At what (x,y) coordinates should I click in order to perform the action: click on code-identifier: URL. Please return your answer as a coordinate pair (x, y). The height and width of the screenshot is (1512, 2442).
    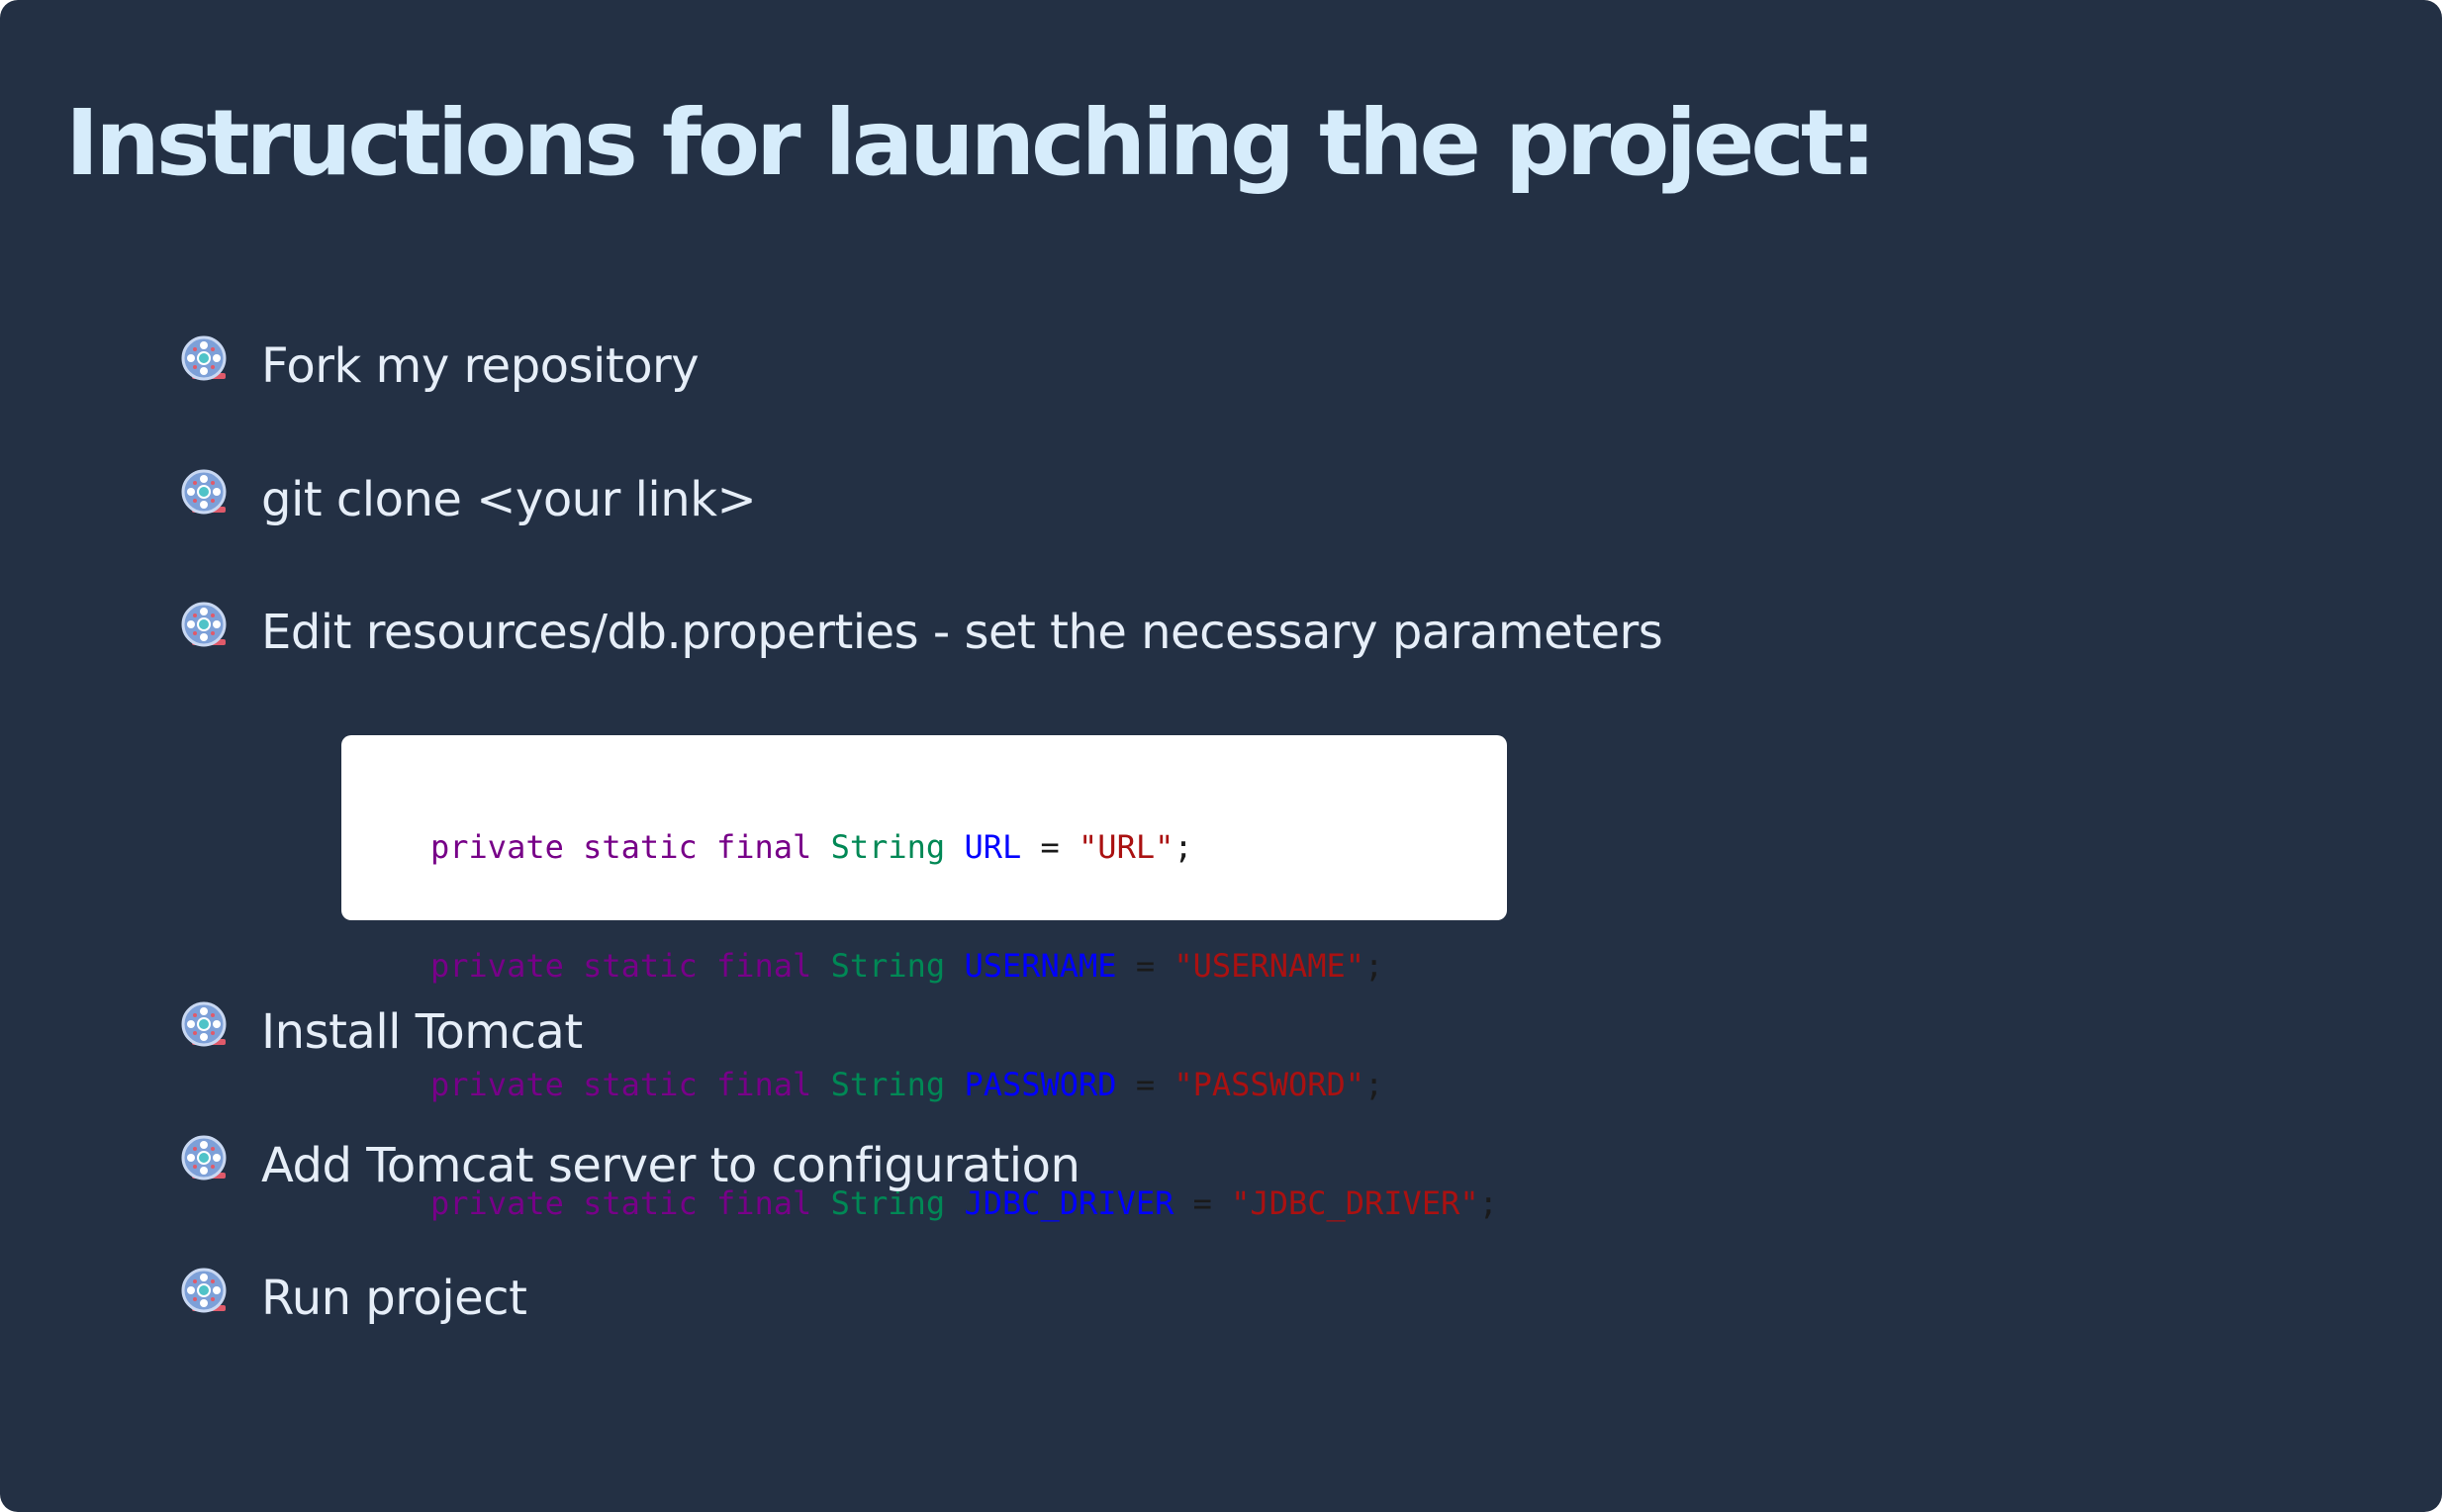
    Looking at the image, I should click on (993, 847).